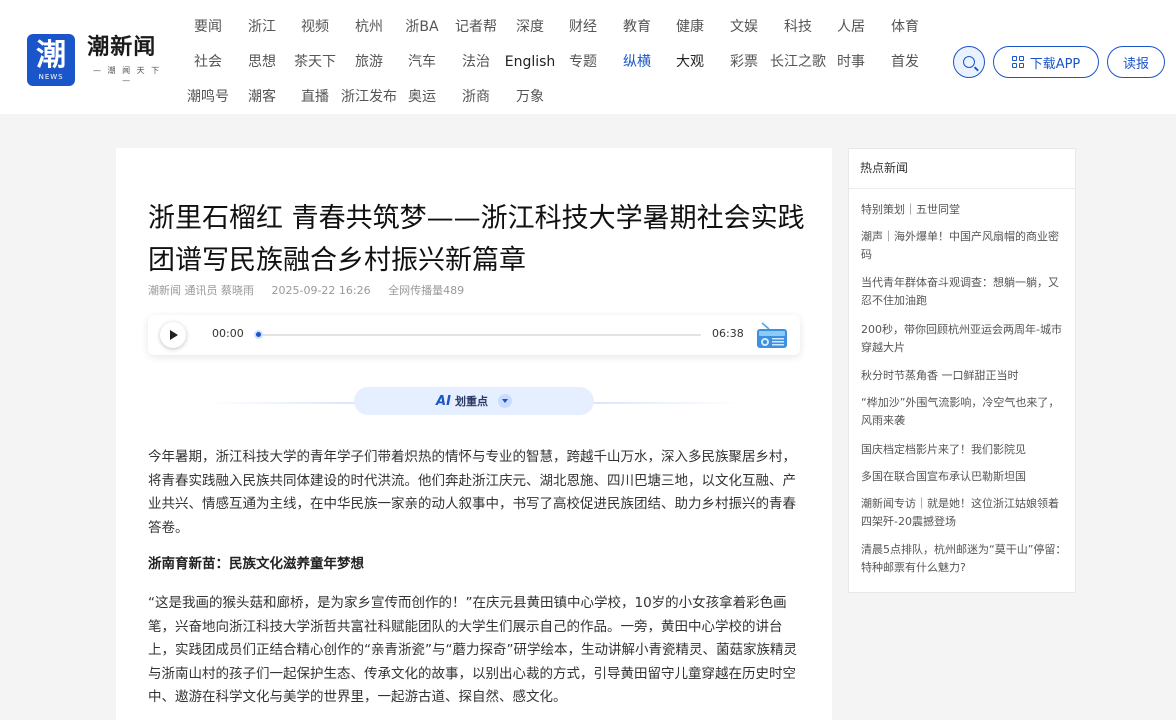 The width and height of the screenshot is (1176, 720). I want to click on sidebar-divider, so click(962, 188).